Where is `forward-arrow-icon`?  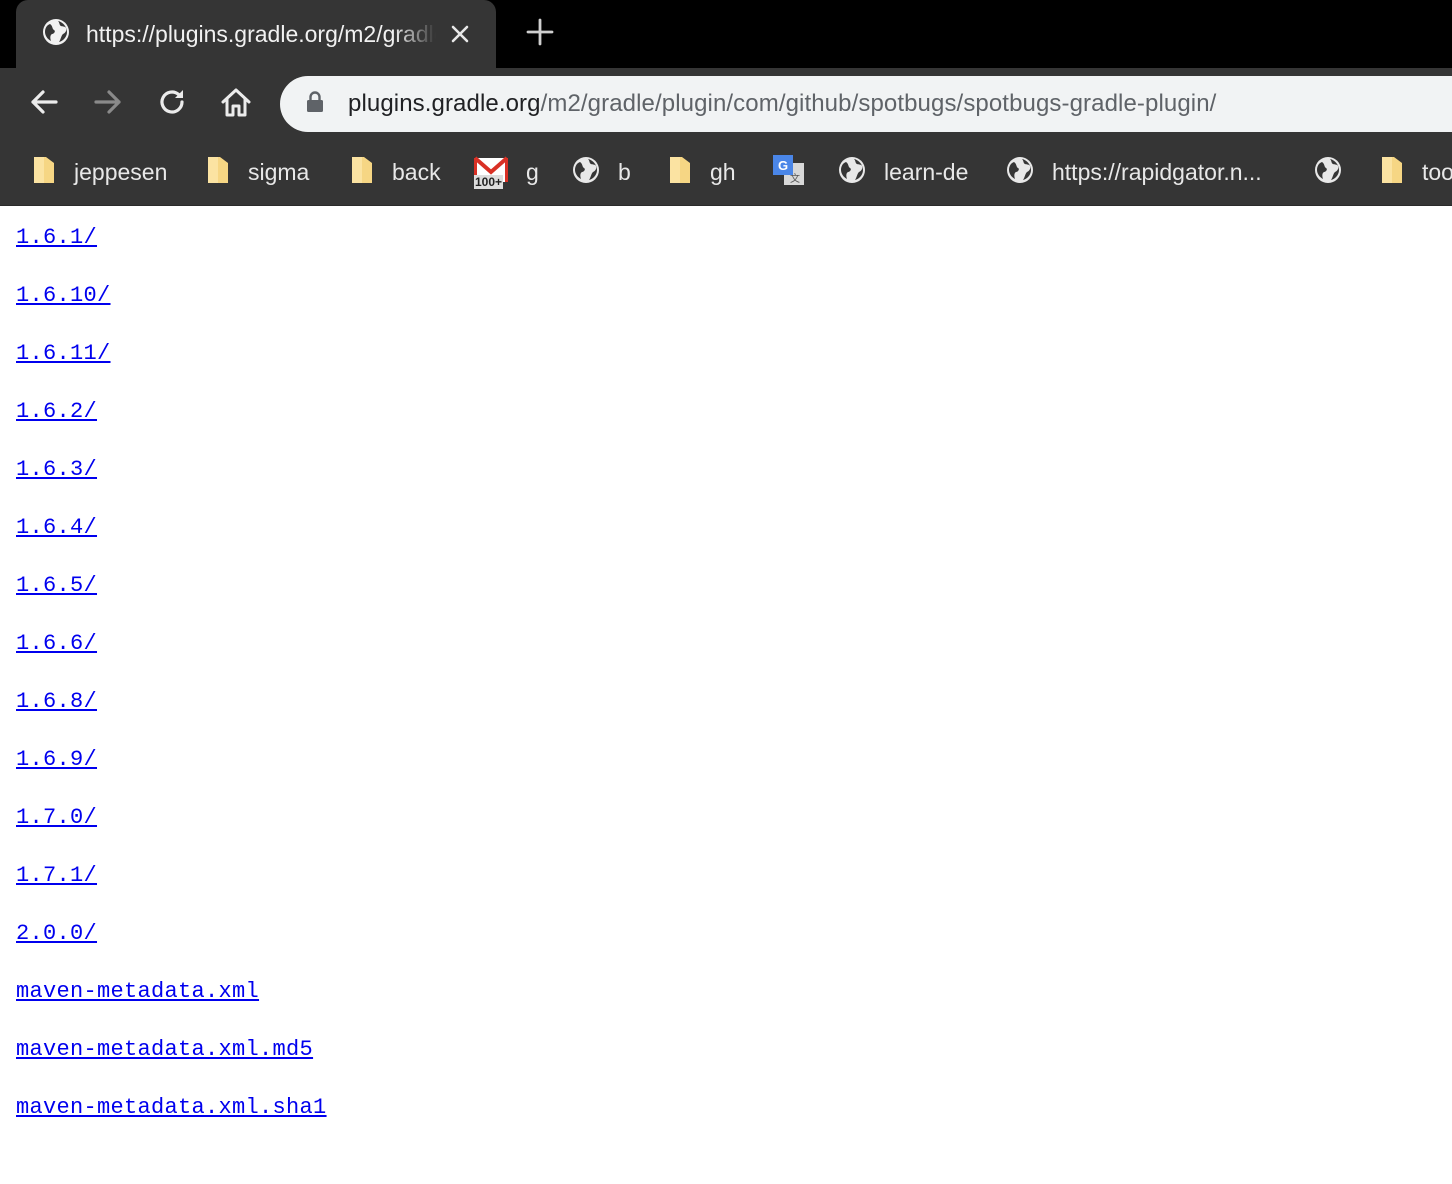 forward-arrow-icon is located at coordinates (108, 104).